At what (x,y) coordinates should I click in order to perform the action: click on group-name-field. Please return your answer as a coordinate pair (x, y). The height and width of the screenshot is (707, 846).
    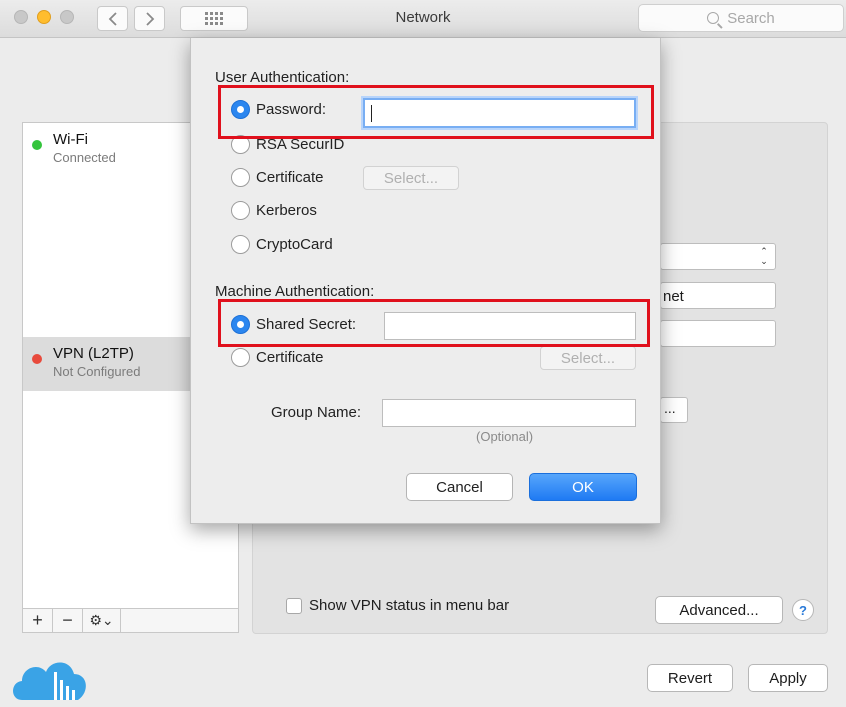
    Looking at the image, I should click on (509, 413).